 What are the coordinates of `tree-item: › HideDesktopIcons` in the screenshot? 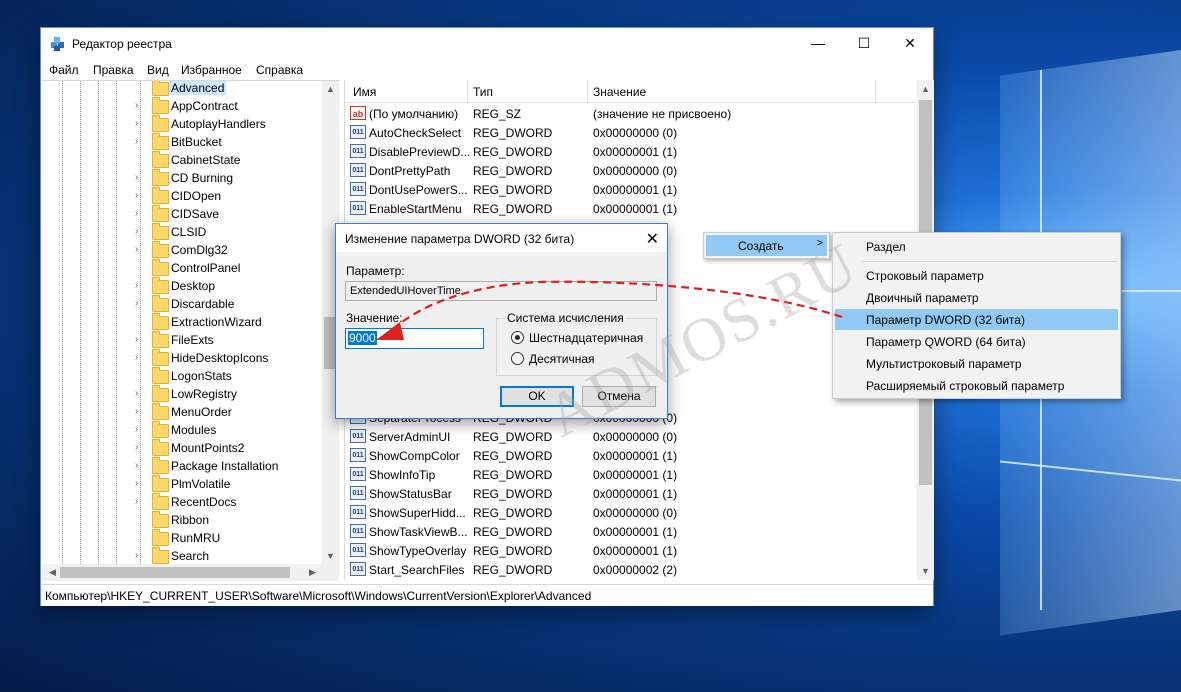 It's located at (182, 358).